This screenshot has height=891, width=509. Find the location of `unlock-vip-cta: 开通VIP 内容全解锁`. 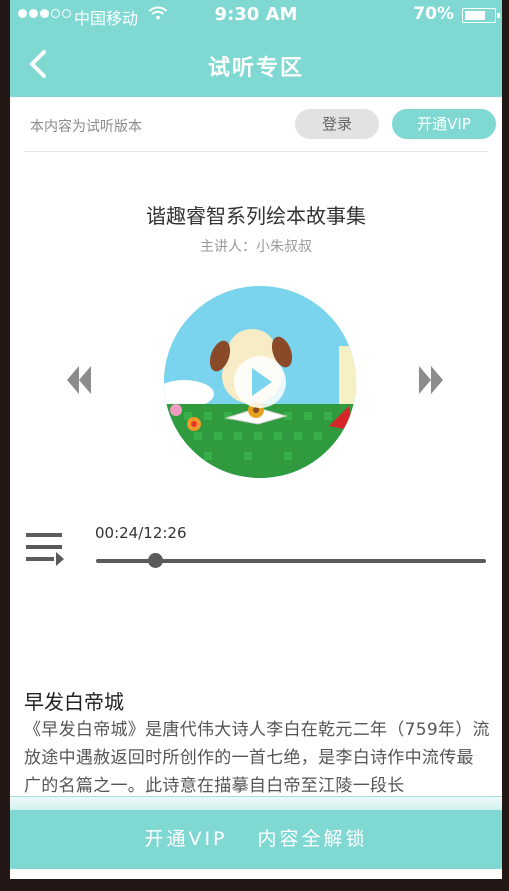

unlock-vip-cta: 开通VIP 内容全解锁 is located at coordinates (256, 839).